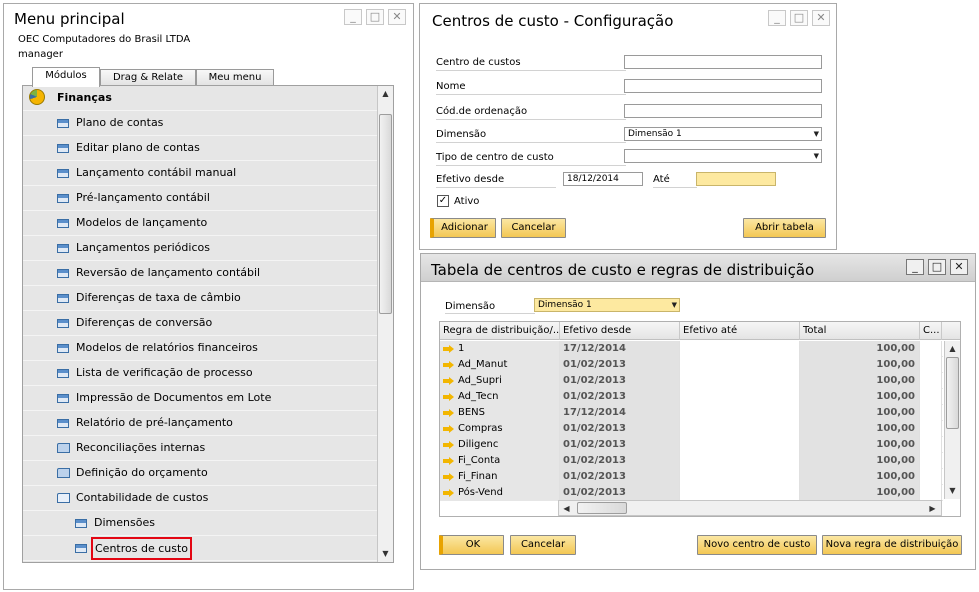 This screenshot has height=592, width=979. I want to click on table-row: Ad_Manut 01/02/2013 100,00, so click(691, 365).